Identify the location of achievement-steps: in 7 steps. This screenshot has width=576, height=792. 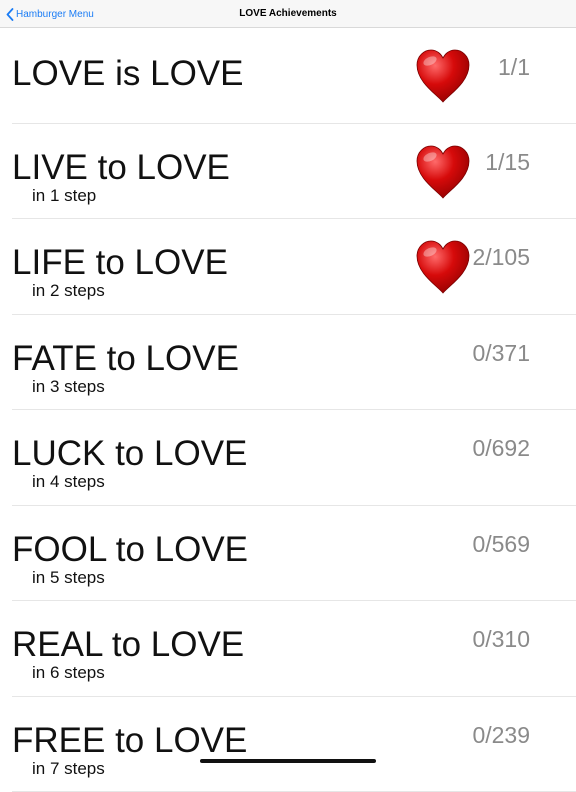
(68, 769).